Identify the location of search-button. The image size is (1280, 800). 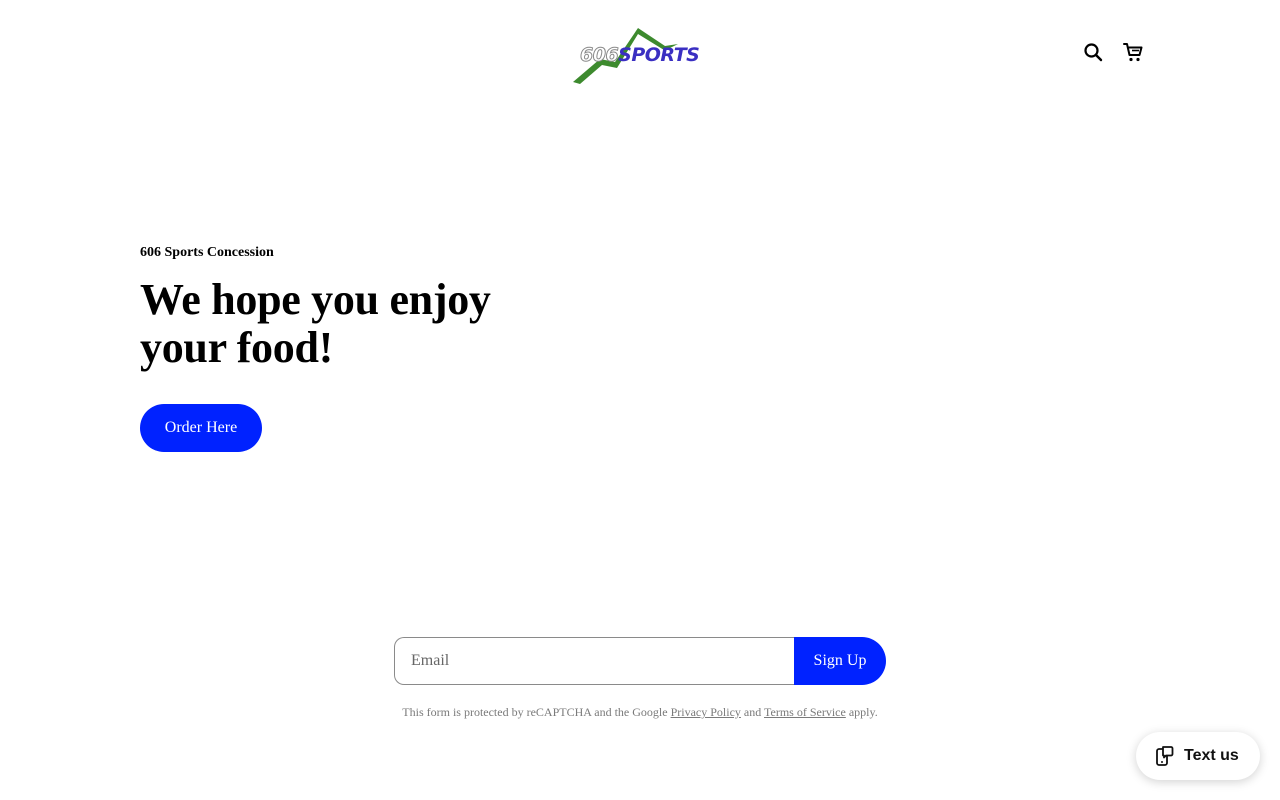
(1093, 52).